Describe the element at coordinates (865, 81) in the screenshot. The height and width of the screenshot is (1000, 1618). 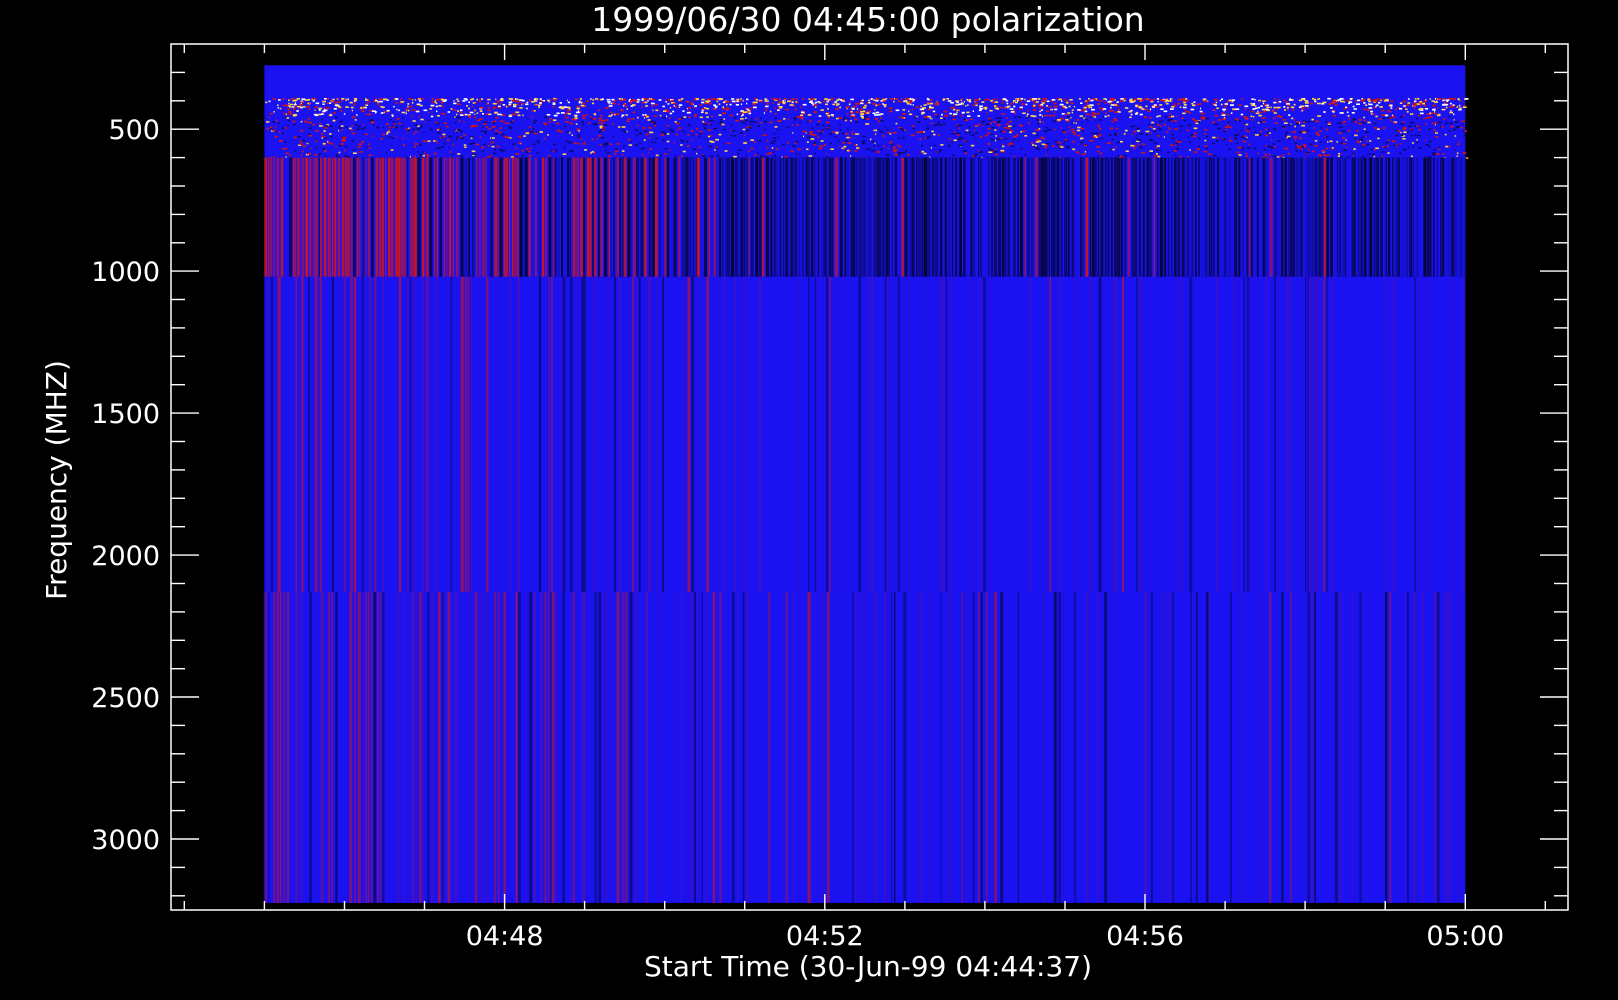
I see `band-upper-uniform` at that location.